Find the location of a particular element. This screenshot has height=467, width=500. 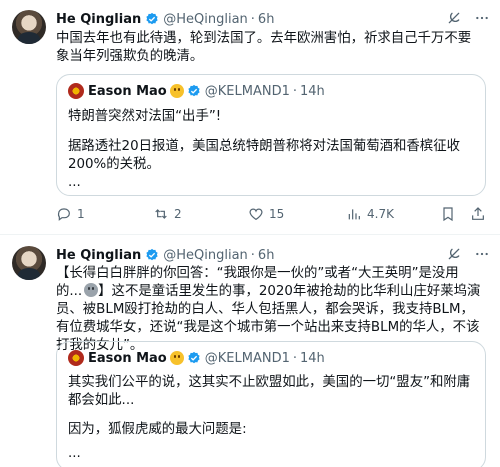

tweet-actions: 1 2 15 4.7K is located at coordinates (271, 216).